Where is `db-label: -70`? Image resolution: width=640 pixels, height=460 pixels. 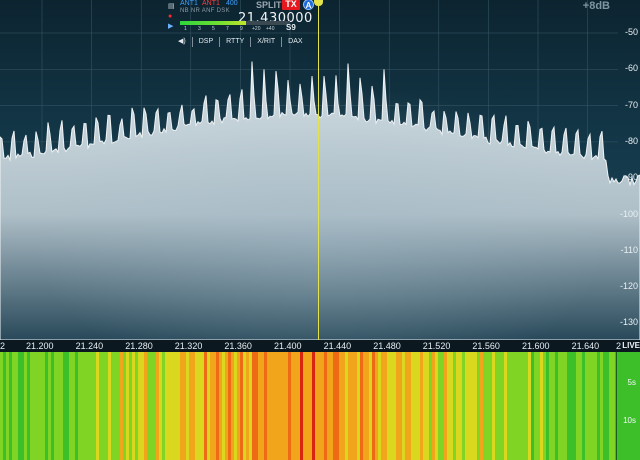 db-label: -70 is located at coordinates (631, 104).